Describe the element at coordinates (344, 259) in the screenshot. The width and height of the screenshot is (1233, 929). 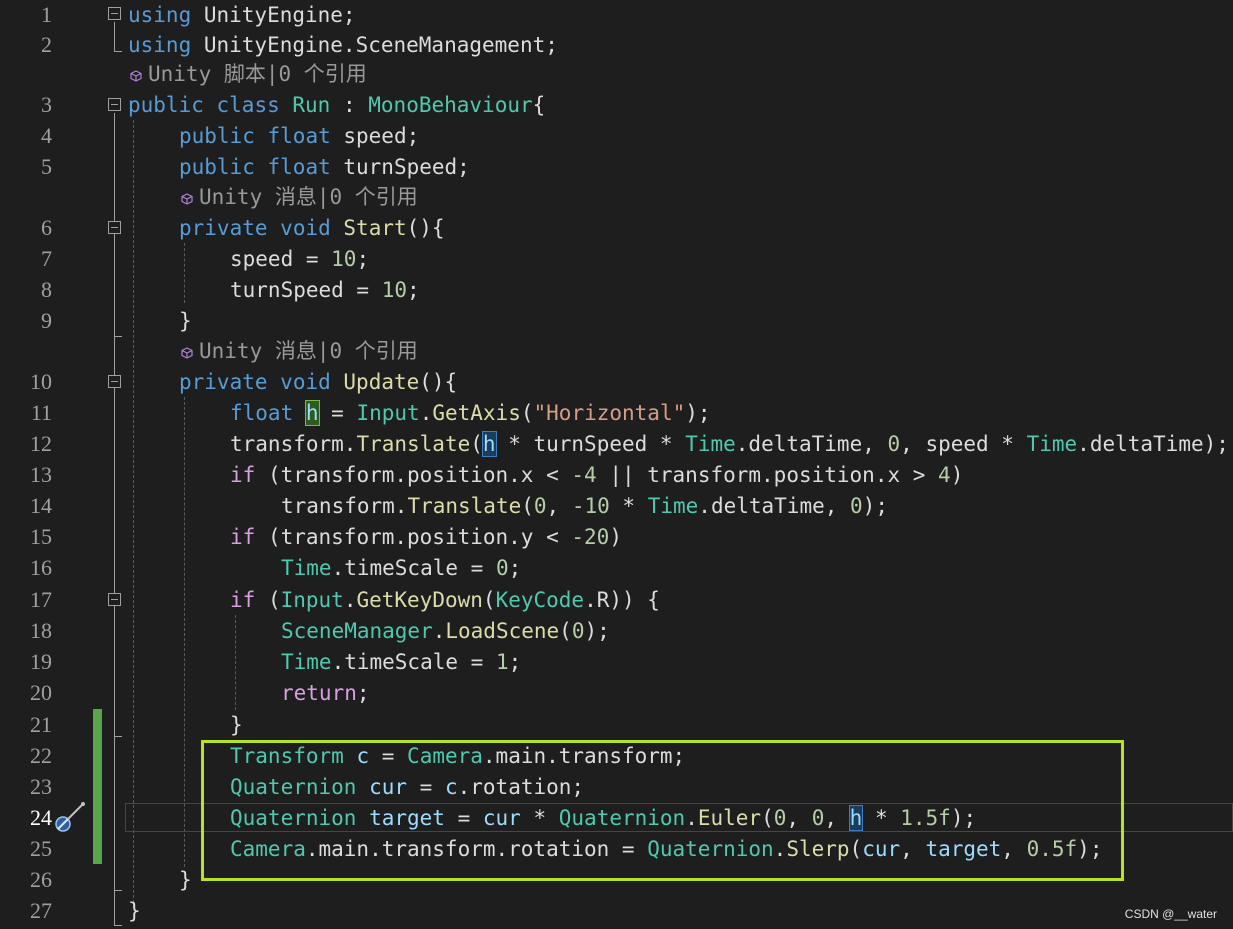
I see `token: 10` at that location.